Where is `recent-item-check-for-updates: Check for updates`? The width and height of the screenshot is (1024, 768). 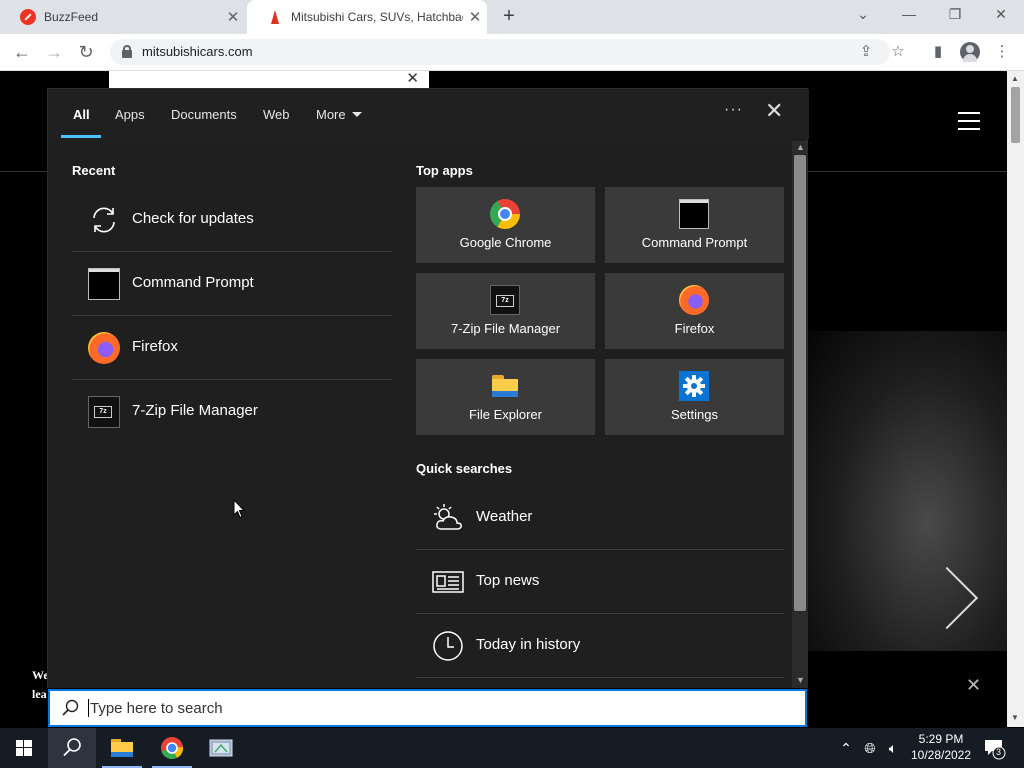 recent-item-check-for-updates: Check for updates is located at coordinates (232, 220).